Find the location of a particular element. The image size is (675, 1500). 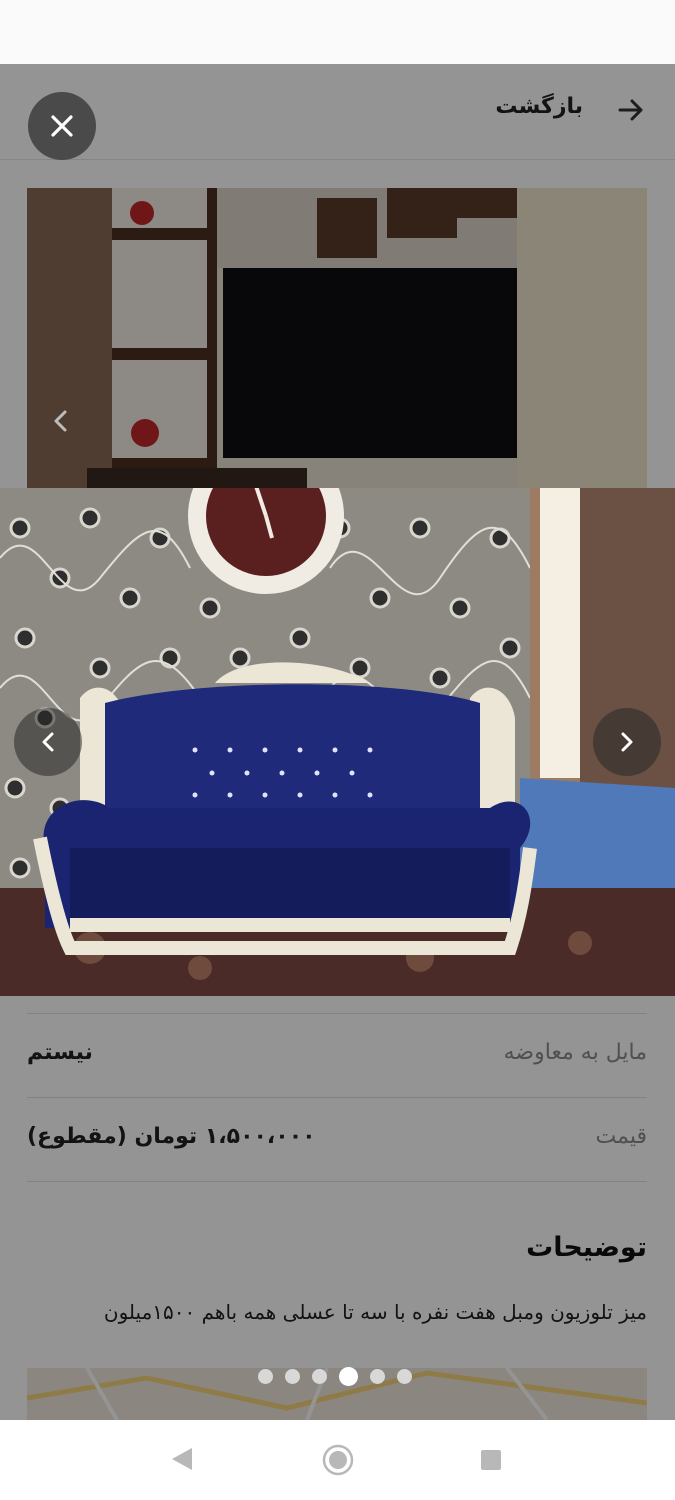

close-icon is located at coordinates (62, 126).